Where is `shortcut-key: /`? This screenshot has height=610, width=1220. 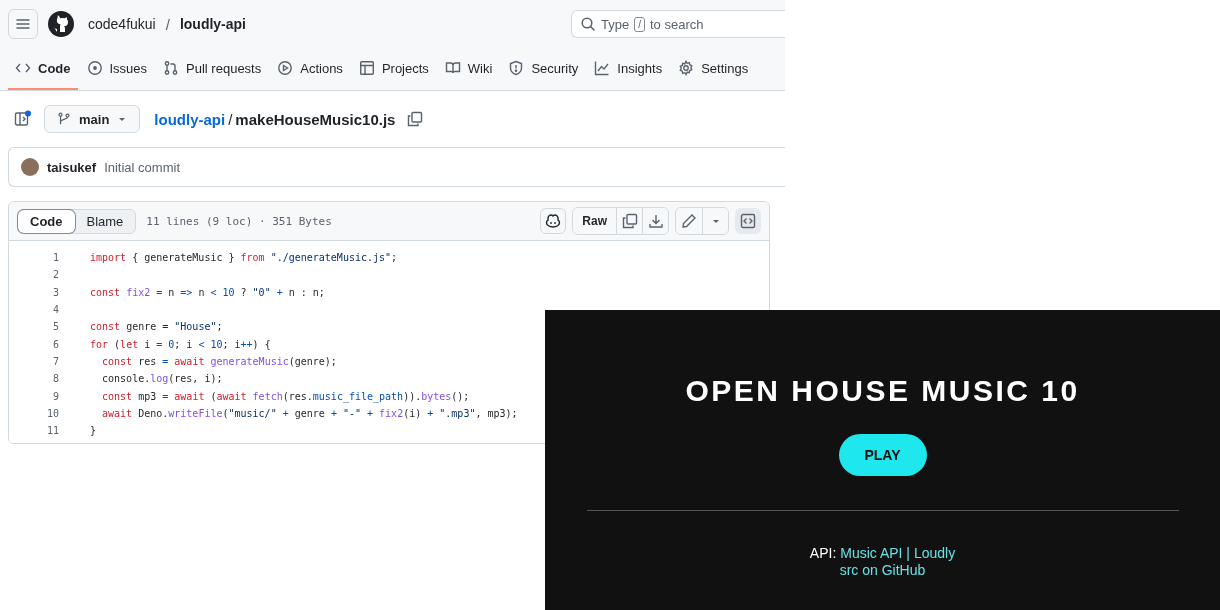 shortcut-key: / is located at coordinates (639, 24).